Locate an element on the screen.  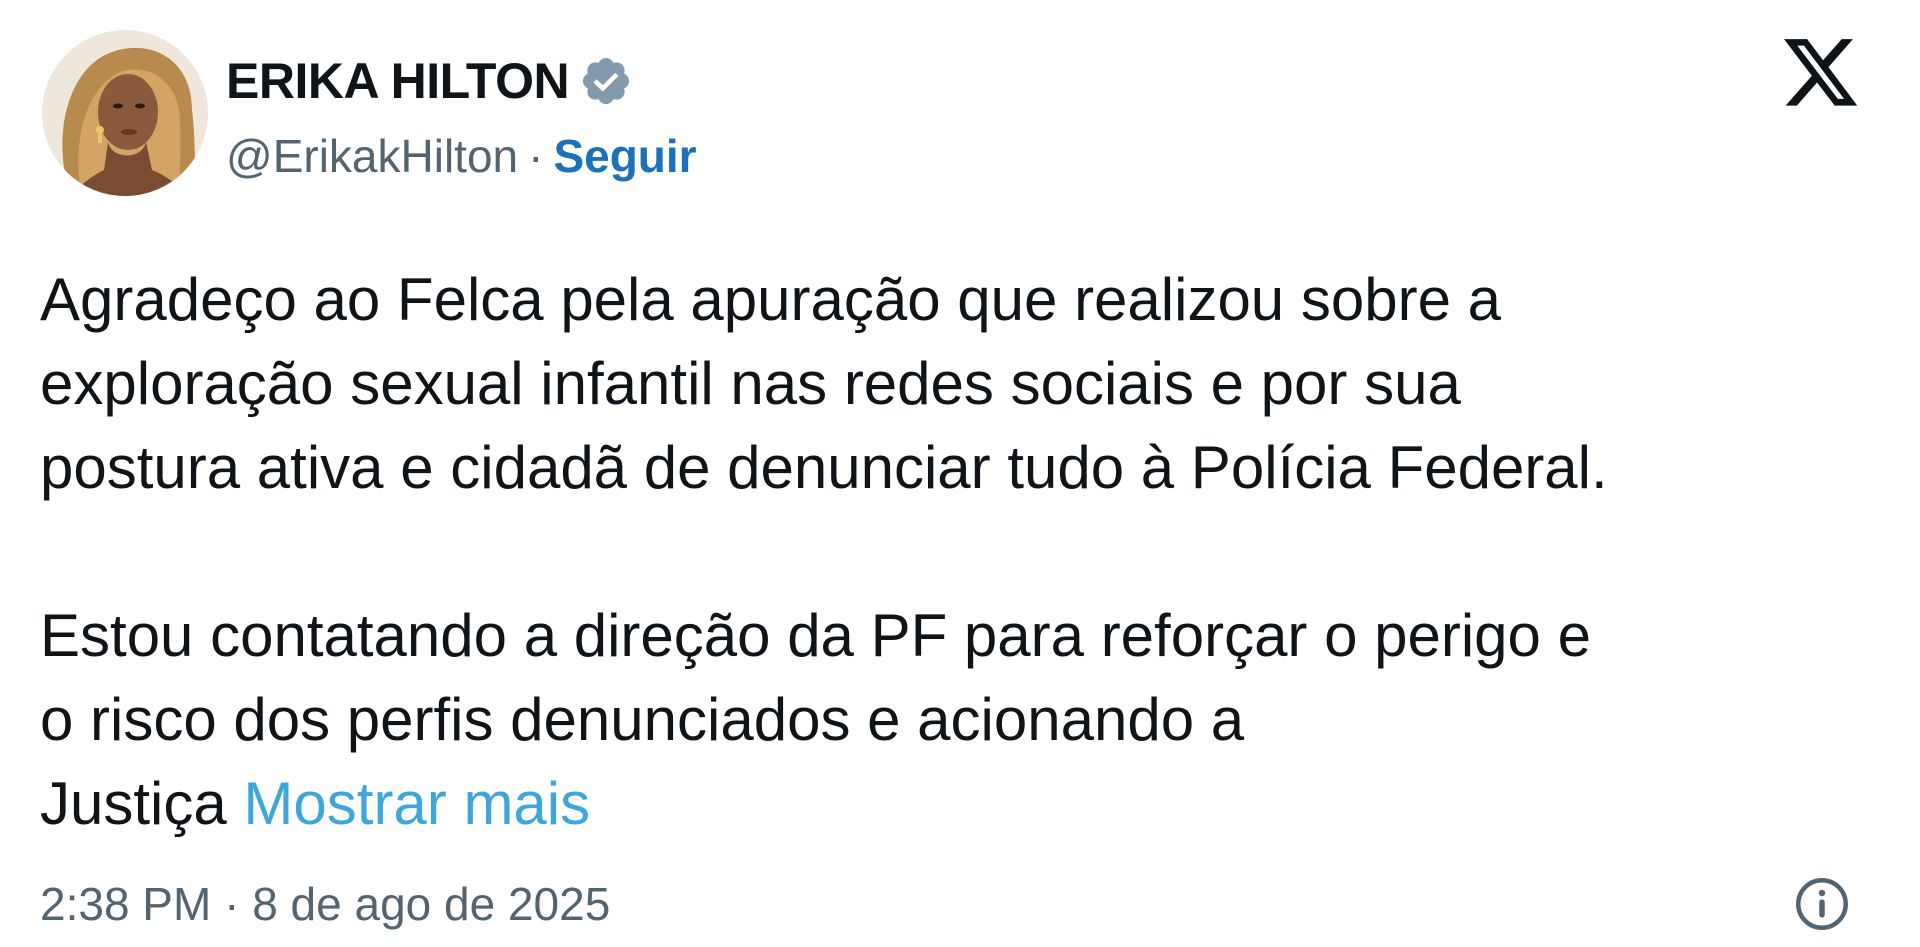
info-icon is located at coordinates (1822, 904).